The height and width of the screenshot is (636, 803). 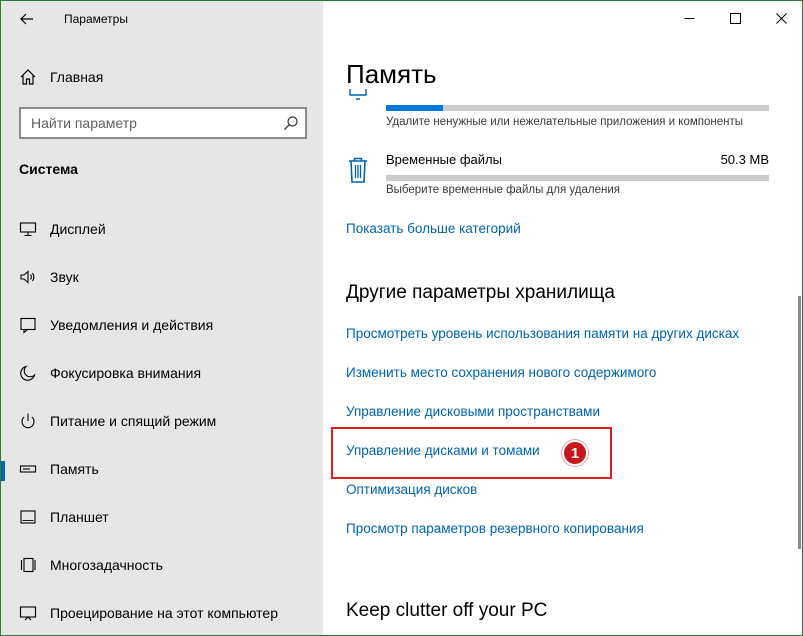 What do you see at coordinates (480, 292) in the screenshot?
I see `other-storage-settings-title: Другие параметры хранилища` at bounding box center [480, 292].